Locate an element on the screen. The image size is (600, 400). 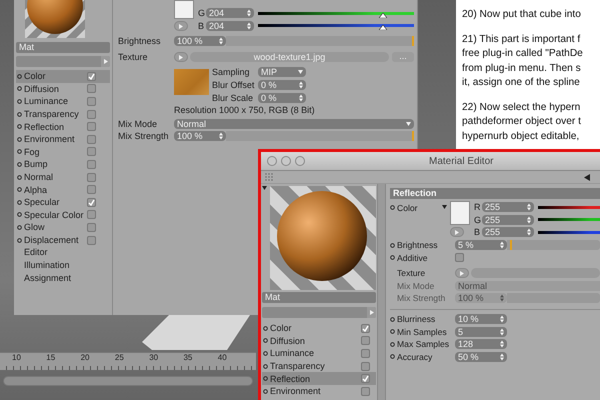
section-item: Editor is located at coordinates (63, 252).